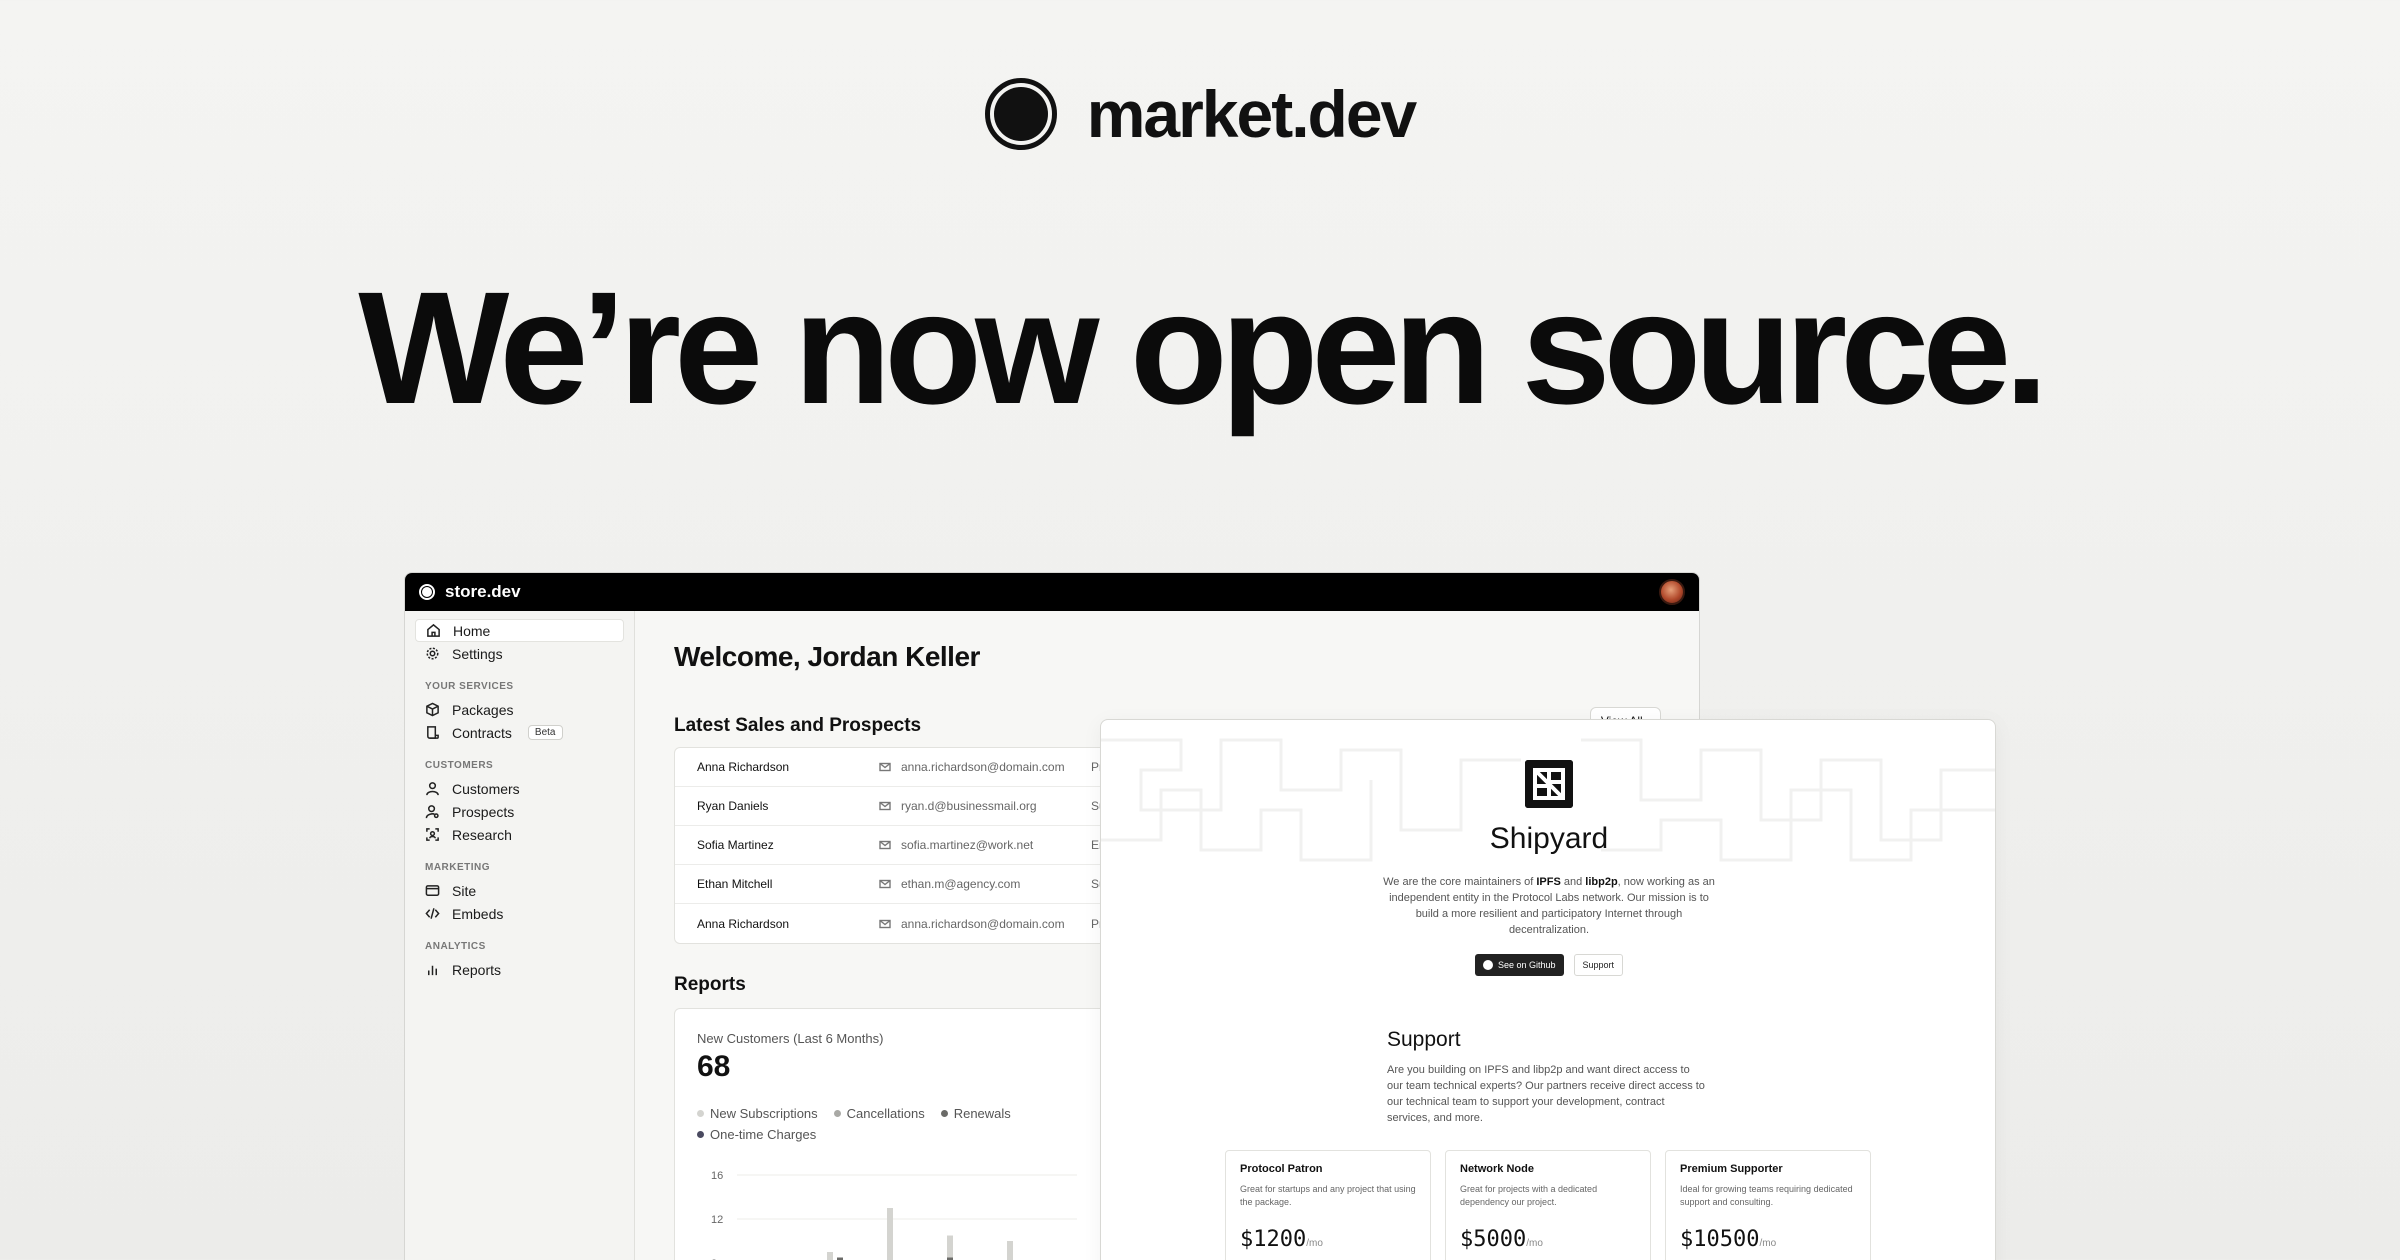 The height and width of the screenshot is (1260, 2400). What do you see at coordinates (486, 788) in the screenshot?
I see `sidebar-item-label: Customers` at bounding box center [486, 788].